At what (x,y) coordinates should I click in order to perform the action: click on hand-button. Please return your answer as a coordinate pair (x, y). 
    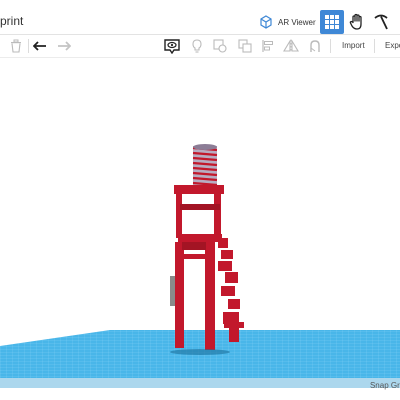
    Looking at the image, I should click on (357, 22).